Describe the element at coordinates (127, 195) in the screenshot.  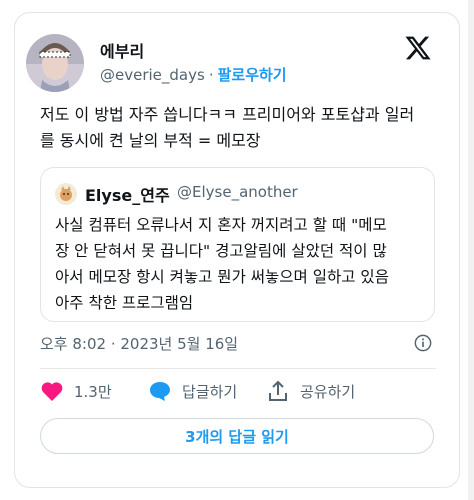
I see `quoted-display-name: Elyse_연주` at that location.